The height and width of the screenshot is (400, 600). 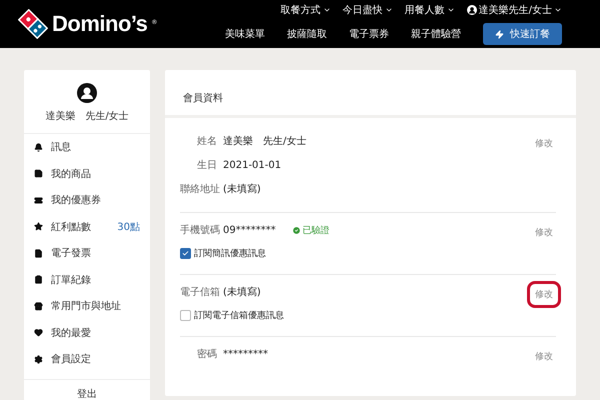 What do you see at coordinates (245, 34) in the screenshot?
I see `nav-link: 美味菜單` at bounding box center [245, 34].